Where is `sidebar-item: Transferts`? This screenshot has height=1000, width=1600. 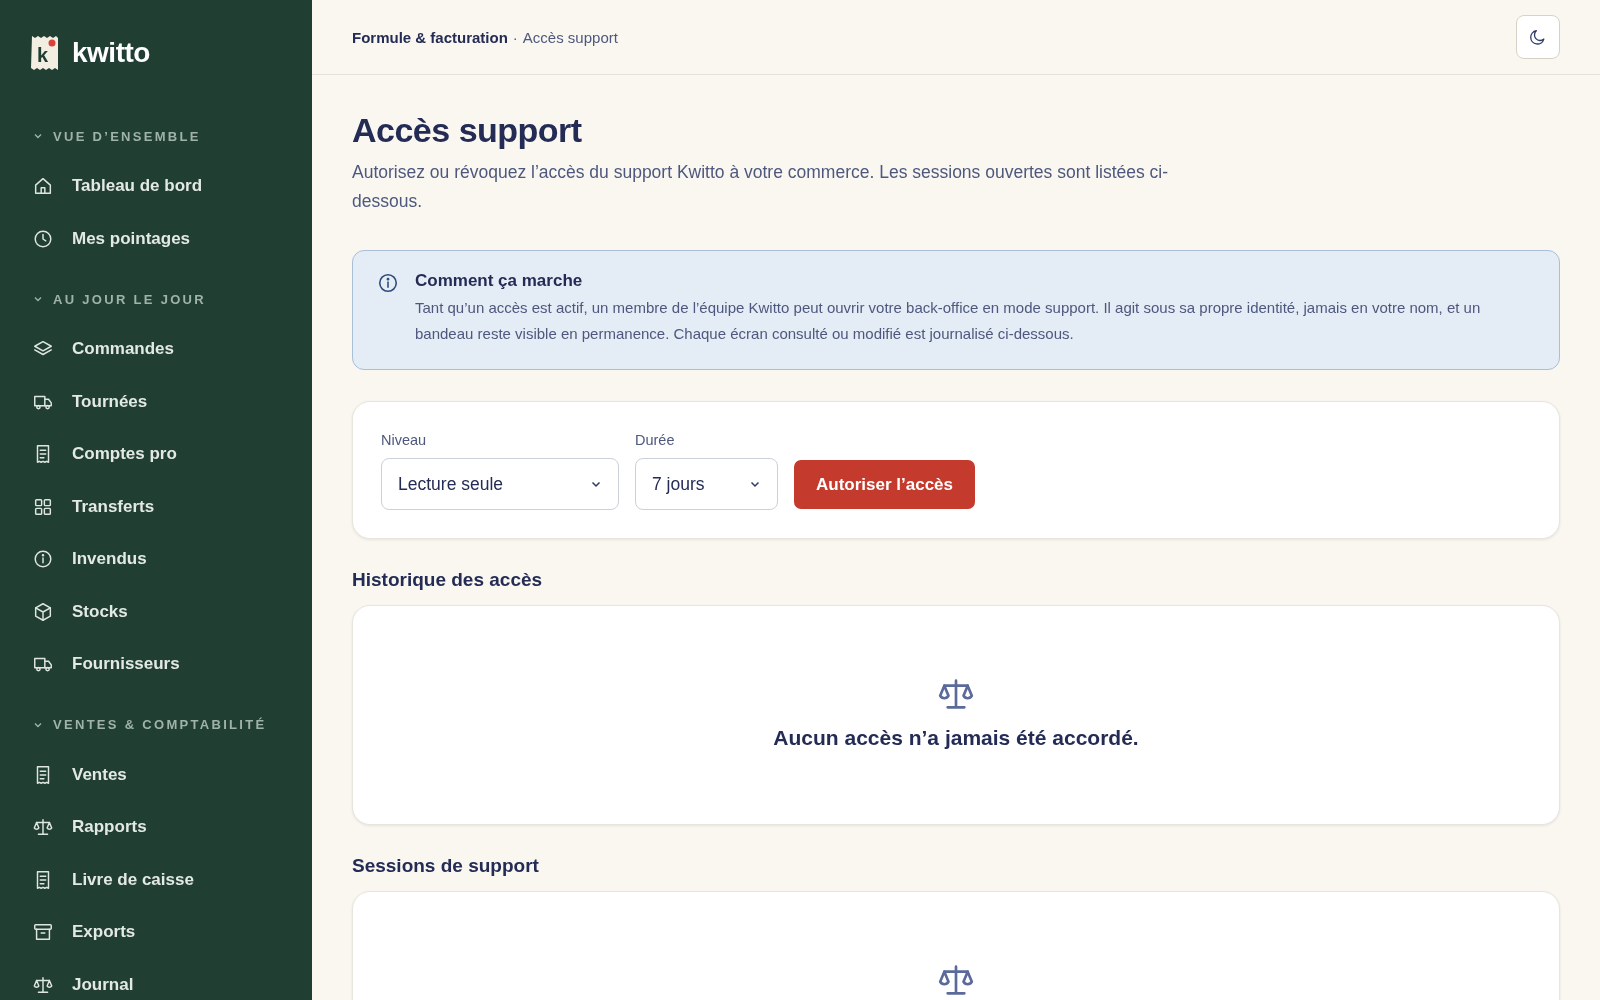
sidebar-item: Transferts is located at coordinates (171, 506).